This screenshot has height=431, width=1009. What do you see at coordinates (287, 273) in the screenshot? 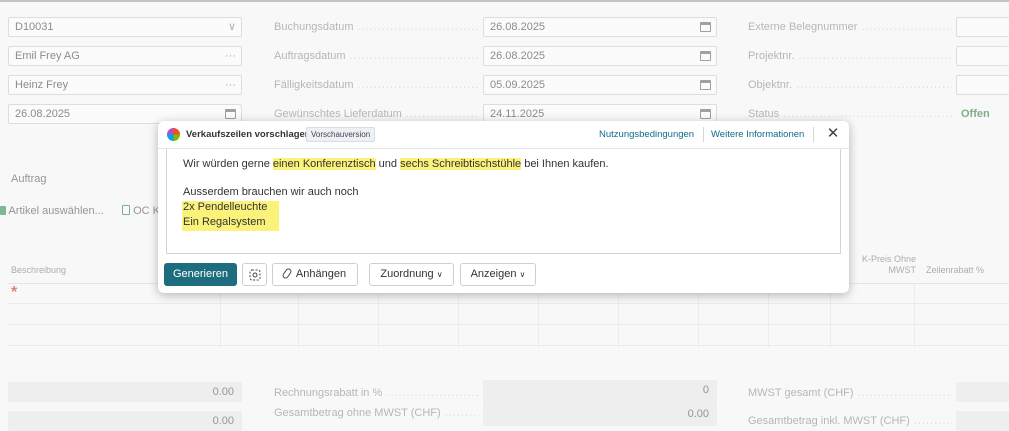
I see `paperclip-icon` at bounding box center [287, 273].